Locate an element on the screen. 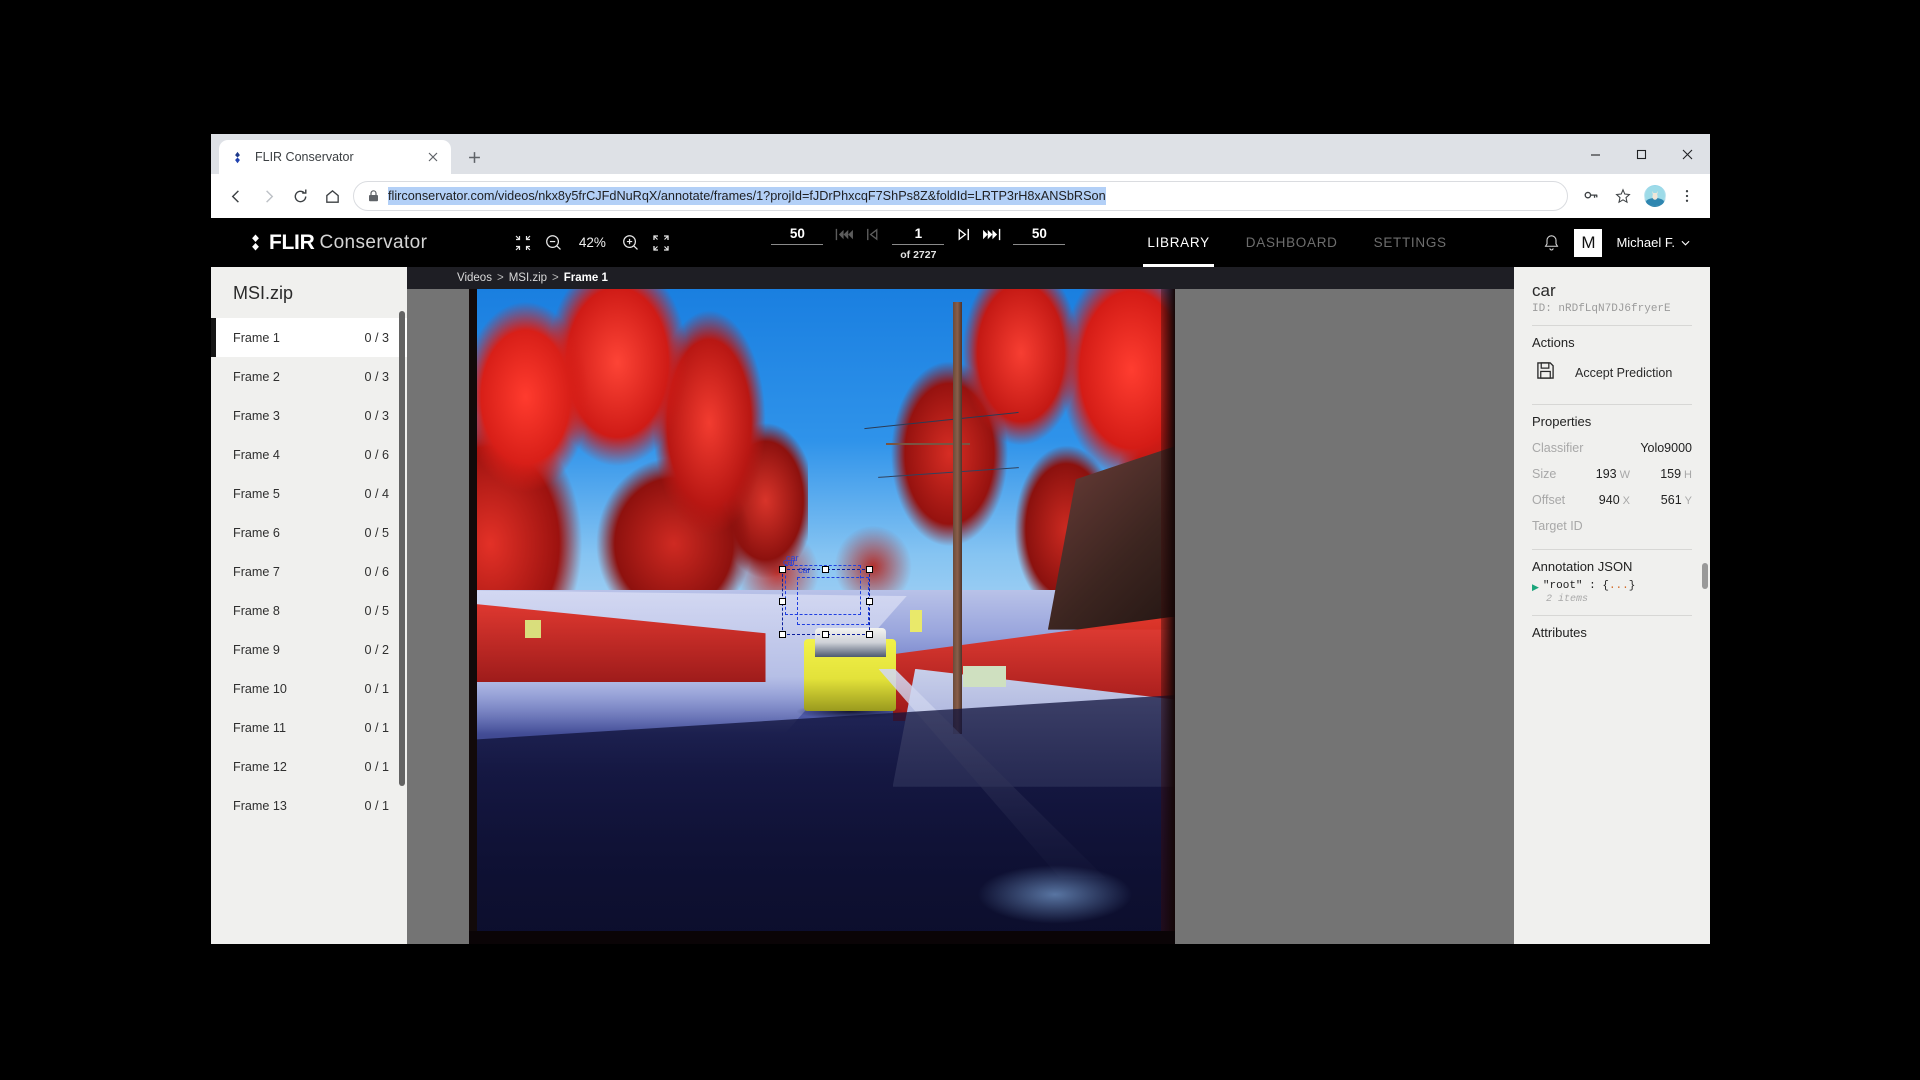 The image size is (1920, 1080). resize-handle-n is located at coordinates (825, 569).